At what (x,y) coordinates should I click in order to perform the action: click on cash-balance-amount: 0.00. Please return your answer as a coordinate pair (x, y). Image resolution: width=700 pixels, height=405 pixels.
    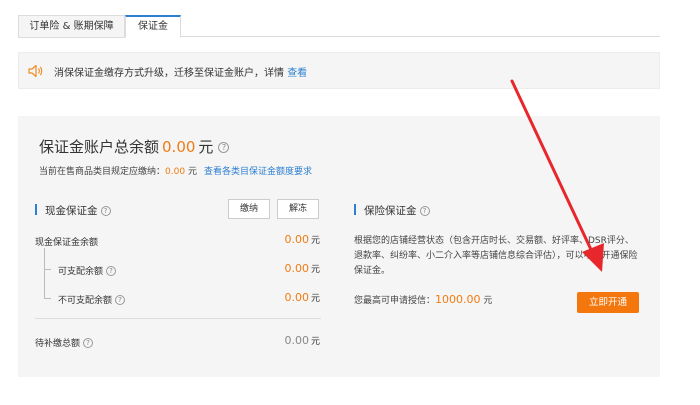
    Looking at the image, I should click on (296, 239).